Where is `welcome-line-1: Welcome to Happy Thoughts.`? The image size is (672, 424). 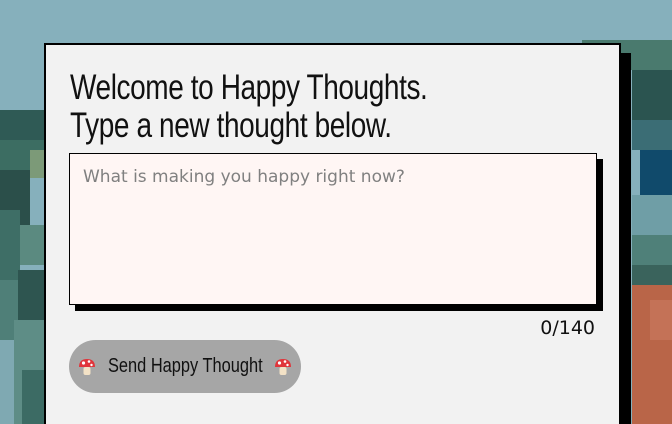 welcome-line-1: Welcome to Happy Thoughts. is located at coordinates (249, 87).